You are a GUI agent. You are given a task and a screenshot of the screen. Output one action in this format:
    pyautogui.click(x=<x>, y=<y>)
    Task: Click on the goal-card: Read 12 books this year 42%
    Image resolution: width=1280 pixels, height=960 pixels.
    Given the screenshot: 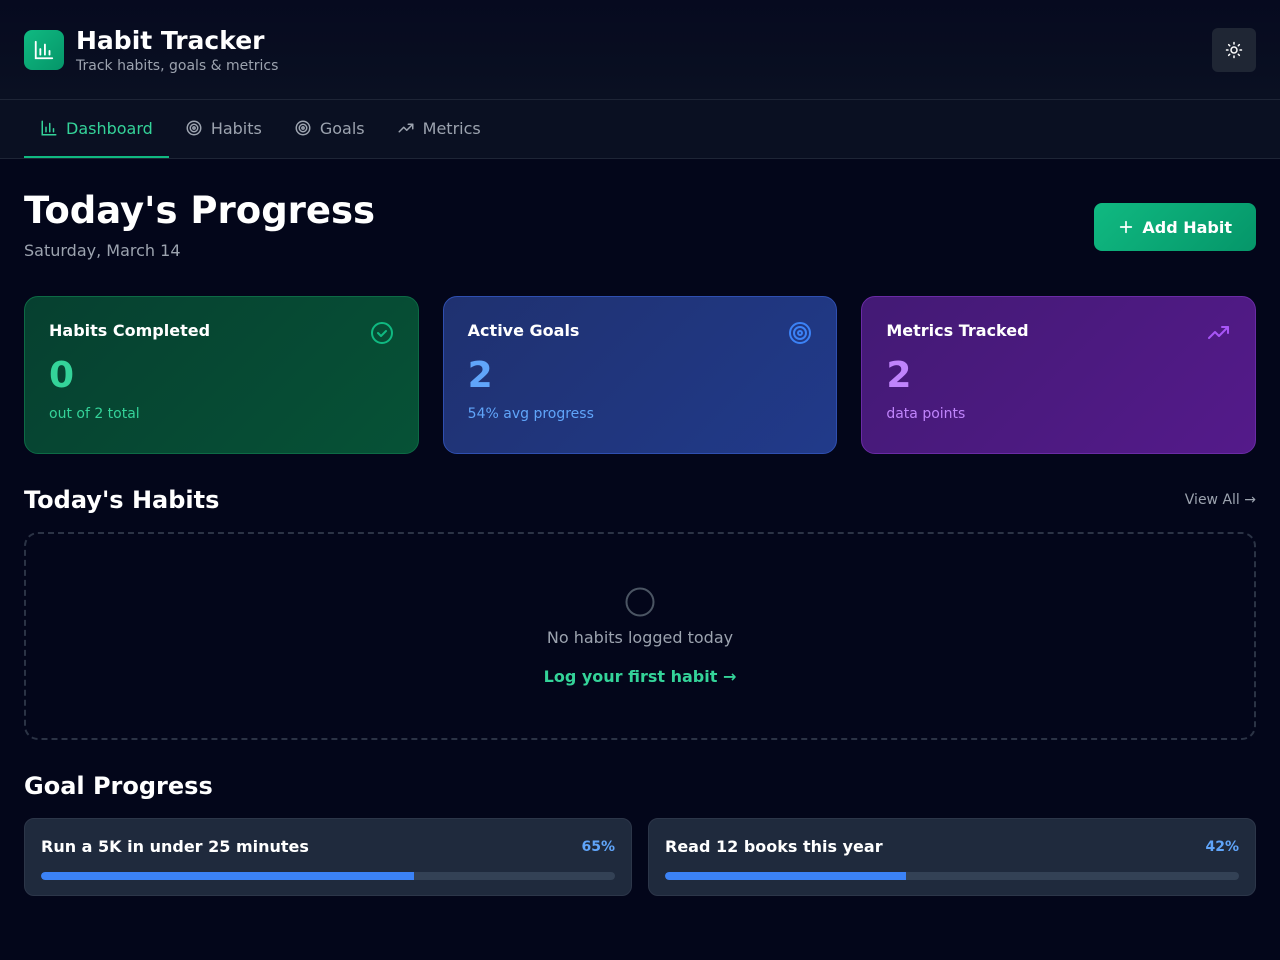 What is the action you would take?
    pyautogui.click(x=952, y=857)
    